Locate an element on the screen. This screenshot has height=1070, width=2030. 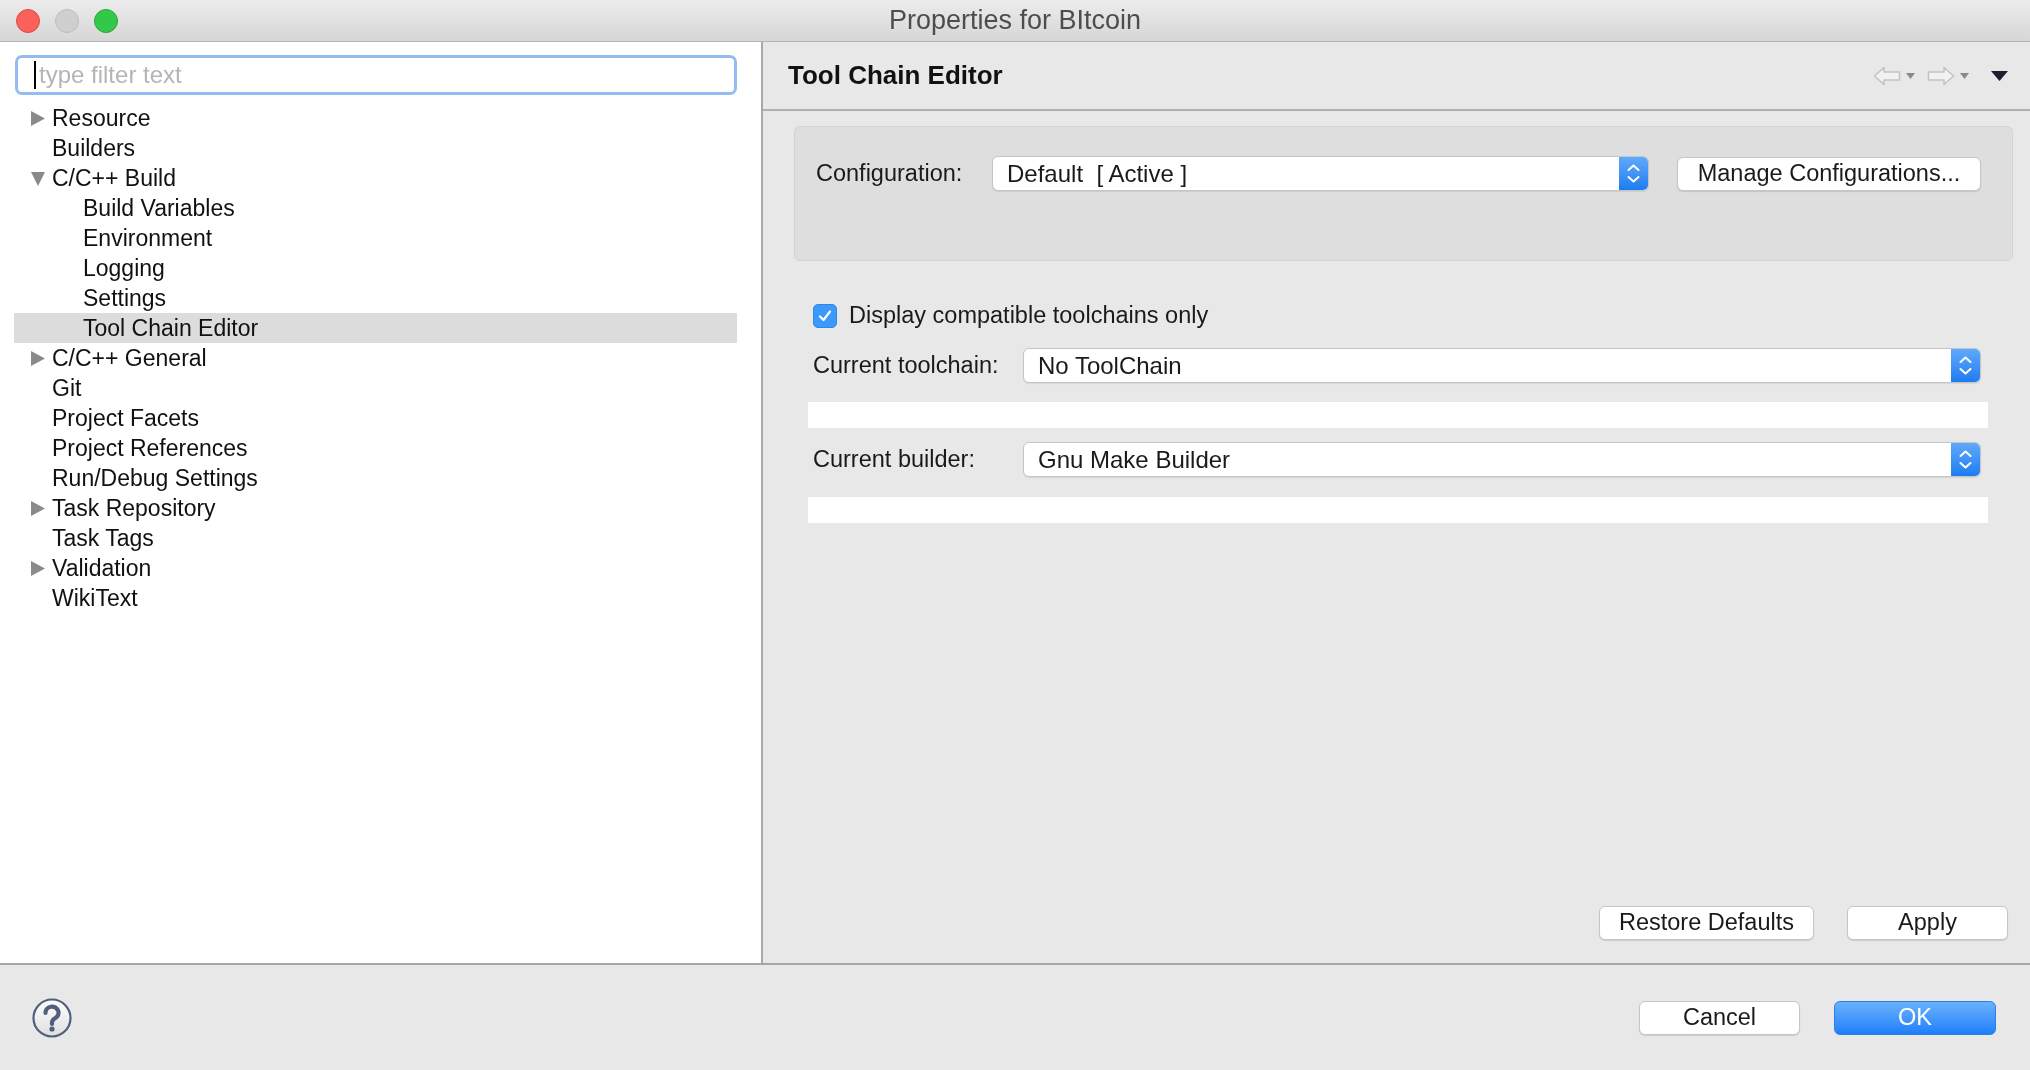
tree-item: Settings is located at coordinates (375, 298).